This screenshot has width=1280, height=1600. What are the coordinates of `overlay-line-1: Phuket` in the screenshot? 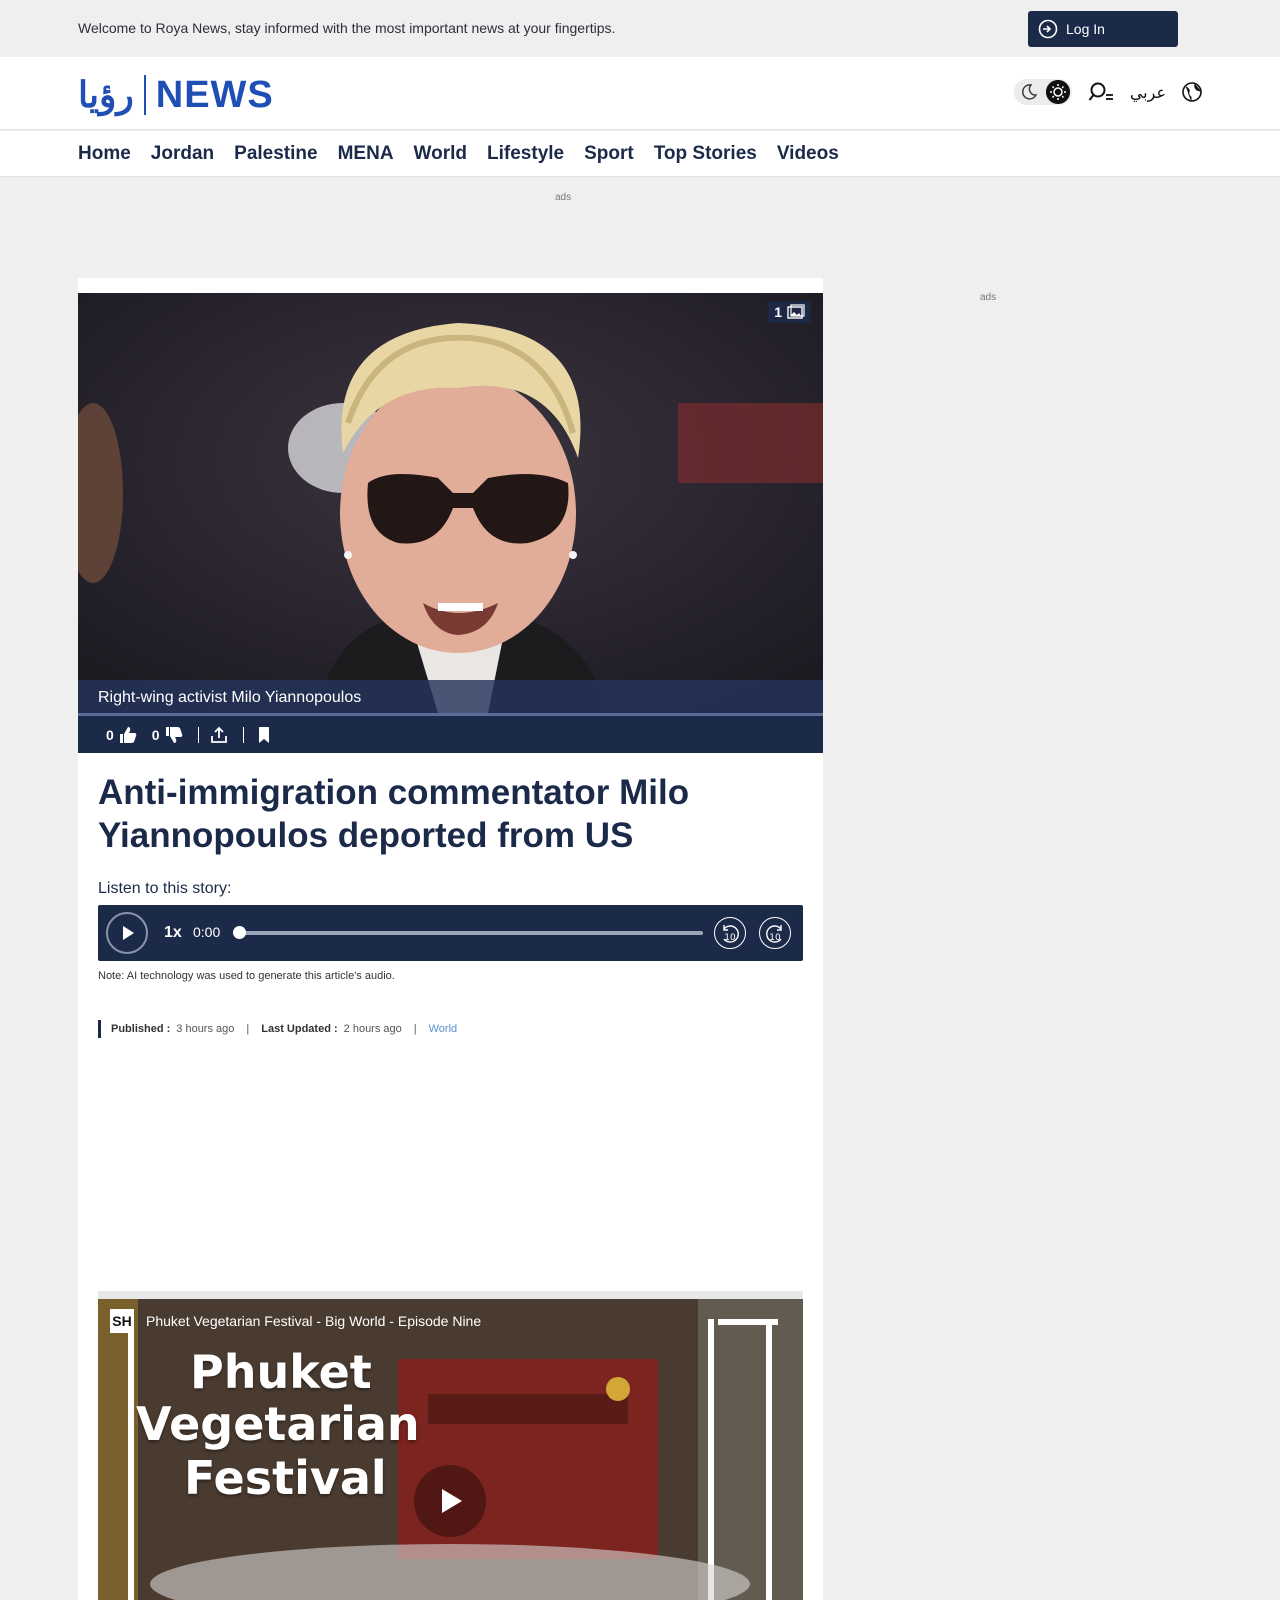 It's located at (281, 1372).